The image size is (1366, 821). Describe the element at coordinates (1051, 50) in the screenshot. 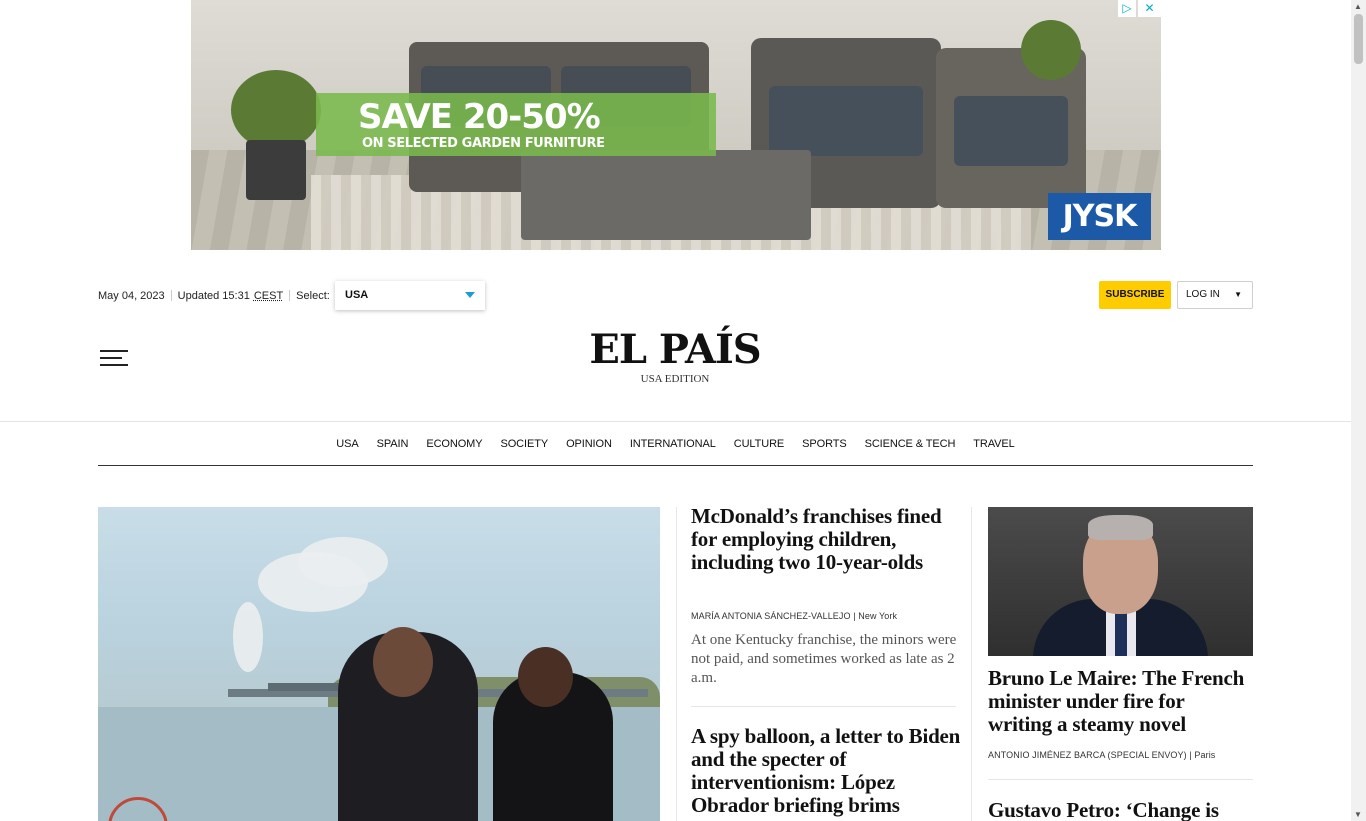

I see `ad-tree` at that location.